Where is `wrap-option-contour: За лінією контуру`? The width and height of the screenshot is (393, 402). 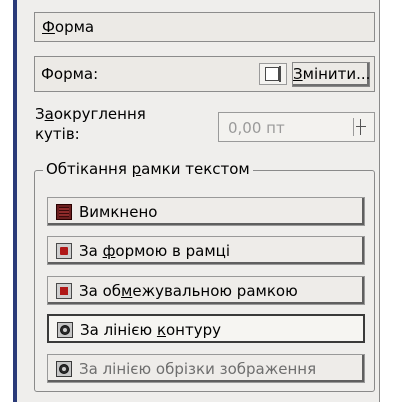
wrap-option-contour: За лінією контуру is located at coordinates (206, 328).